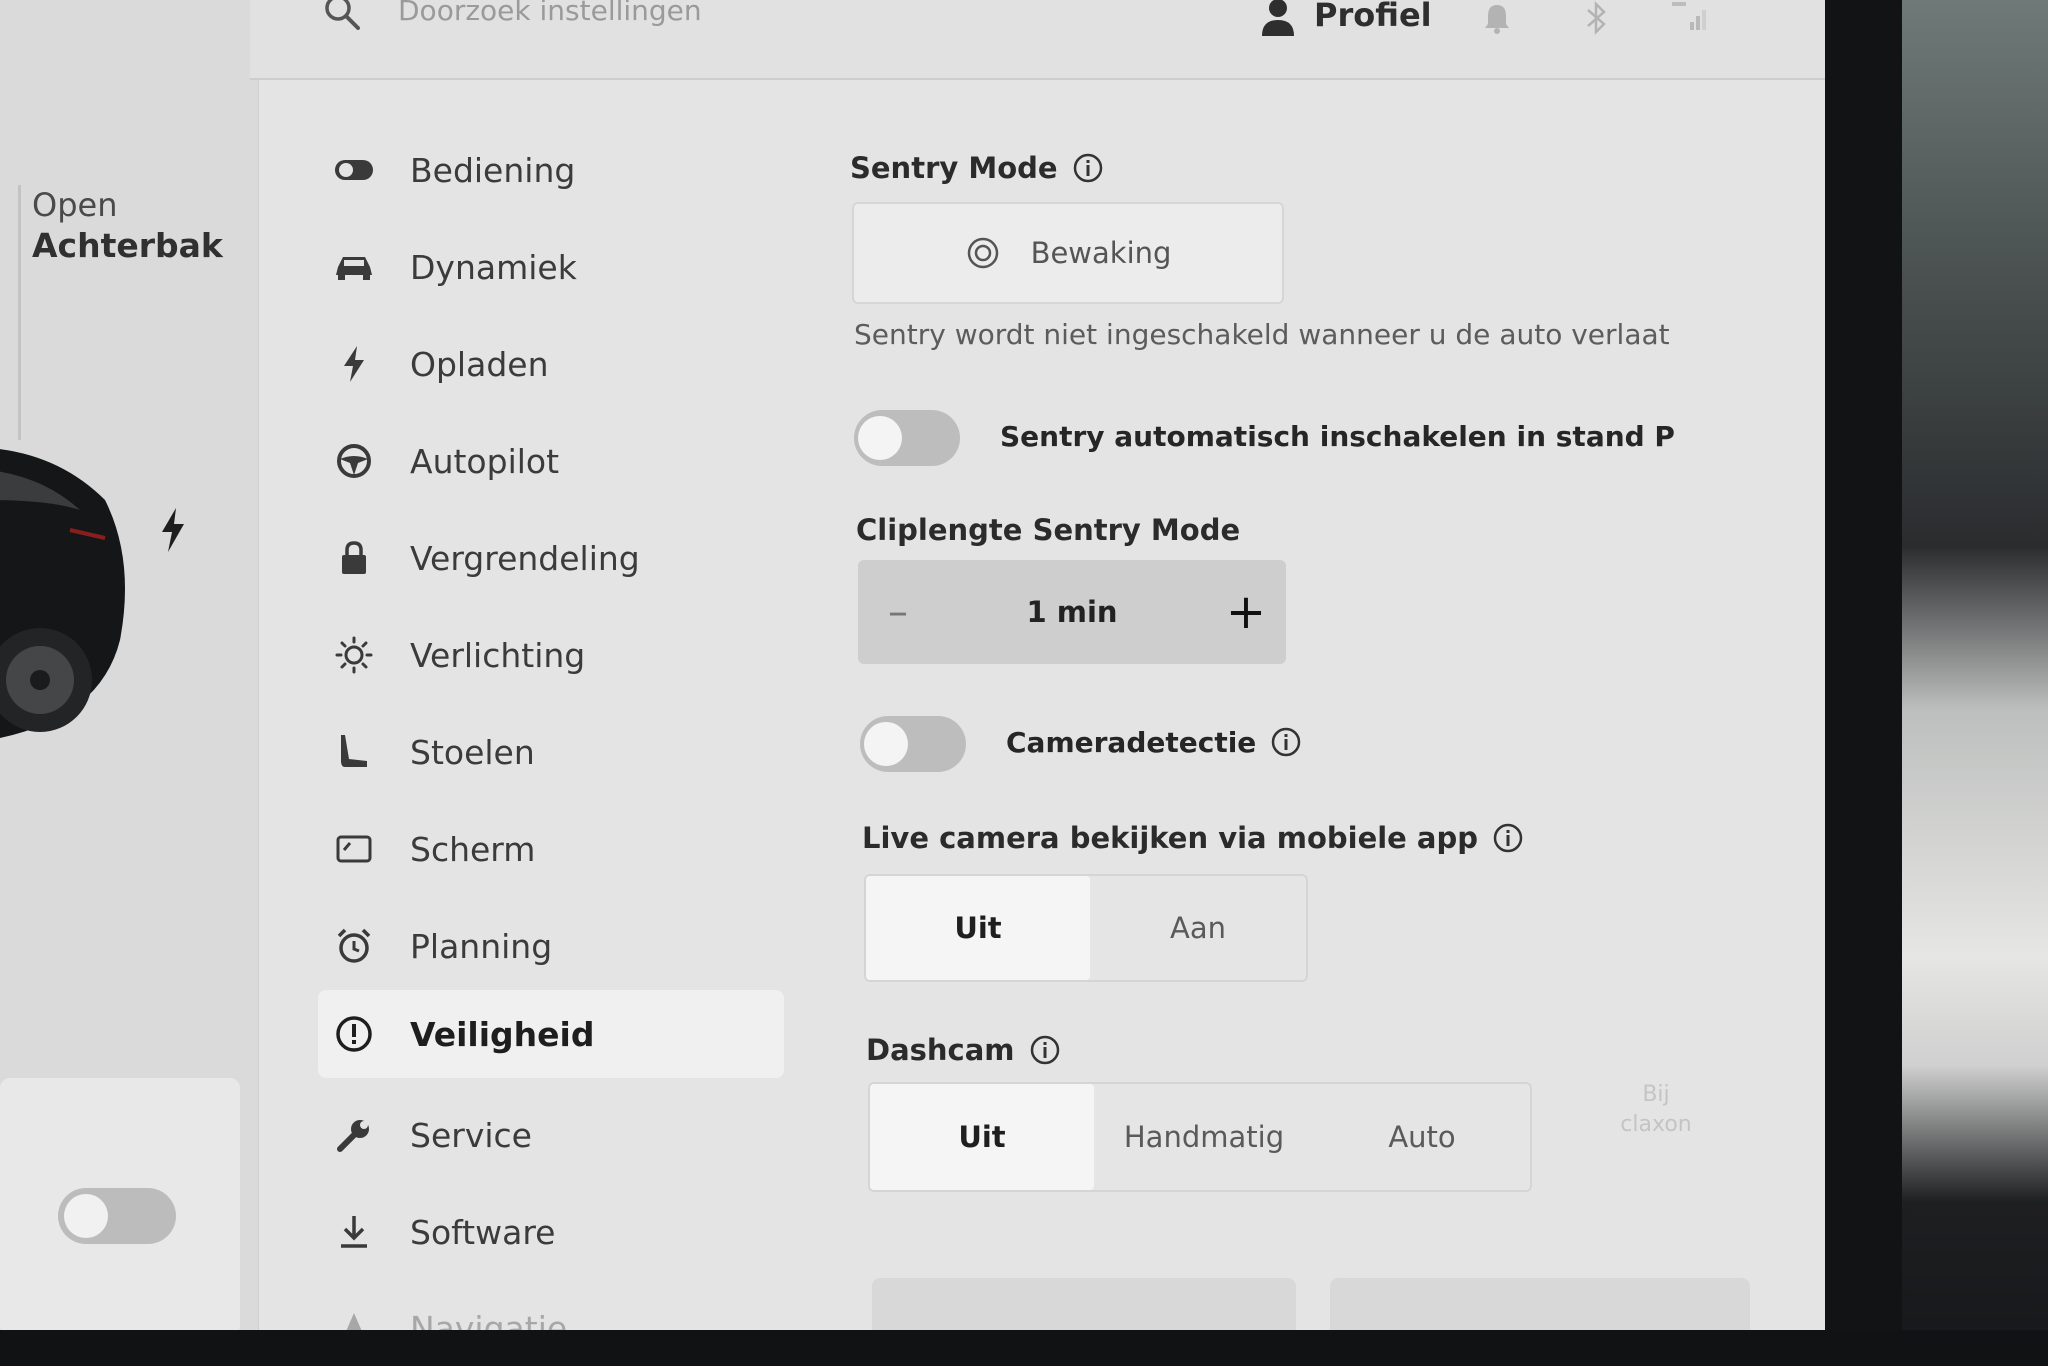 Image resolution: width=2048 pixels, height=1366 pixels. What do you see at coordinates (342, 16) in the screenshot?
I see `search-icon` at bounding box center [342, 16].